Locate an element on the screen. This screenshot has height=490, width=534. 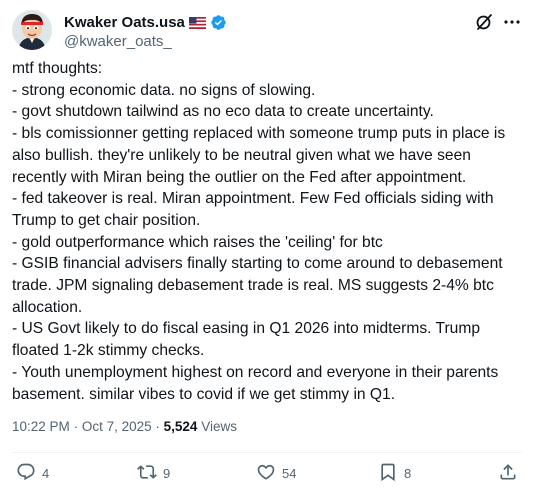
like-button: 54 is located at coordinates (276, 473).